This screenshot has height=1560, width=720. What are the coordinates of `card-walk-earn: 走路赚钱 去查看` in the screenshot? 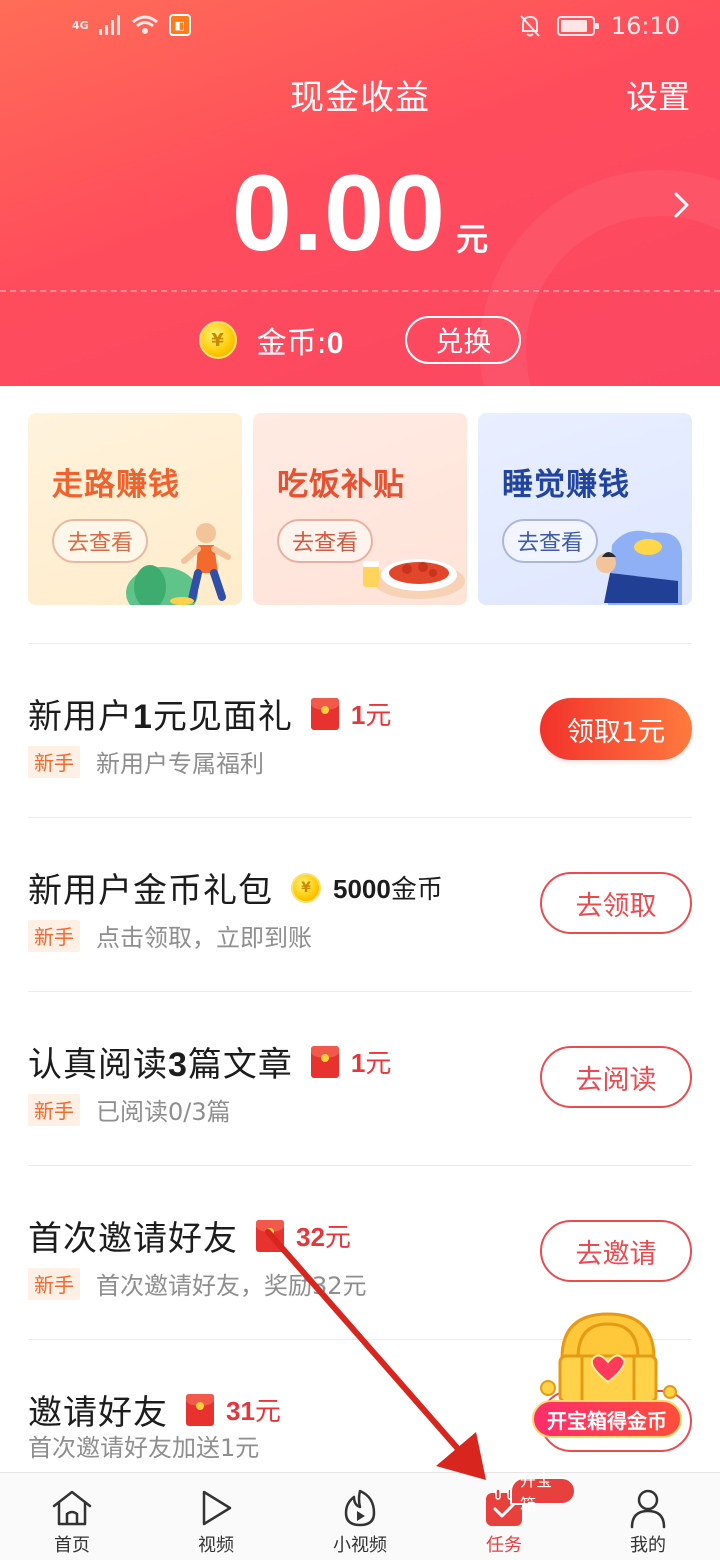 It's located at (135, 509).